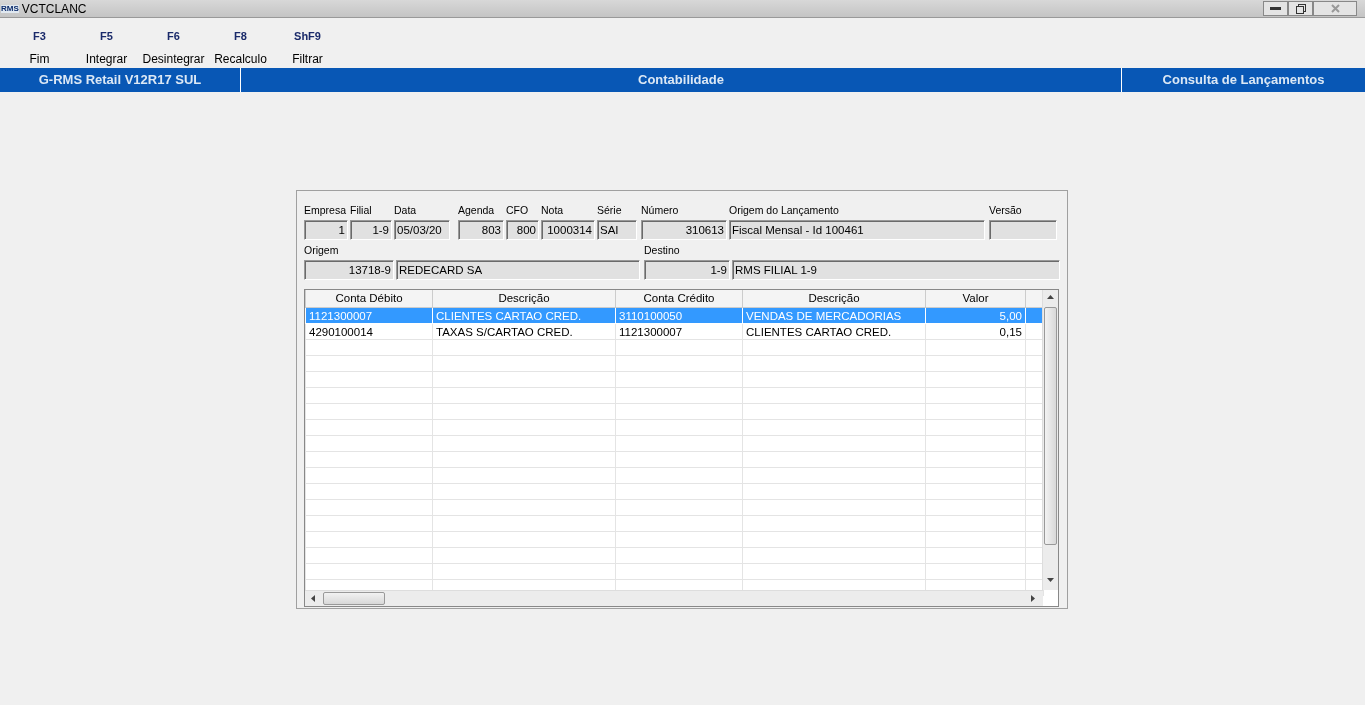 This screenshot has height=705, width=1365. Describe the element at coordinates (313, 598) in the screenshot. I see `scroll-left-icon` at that location.